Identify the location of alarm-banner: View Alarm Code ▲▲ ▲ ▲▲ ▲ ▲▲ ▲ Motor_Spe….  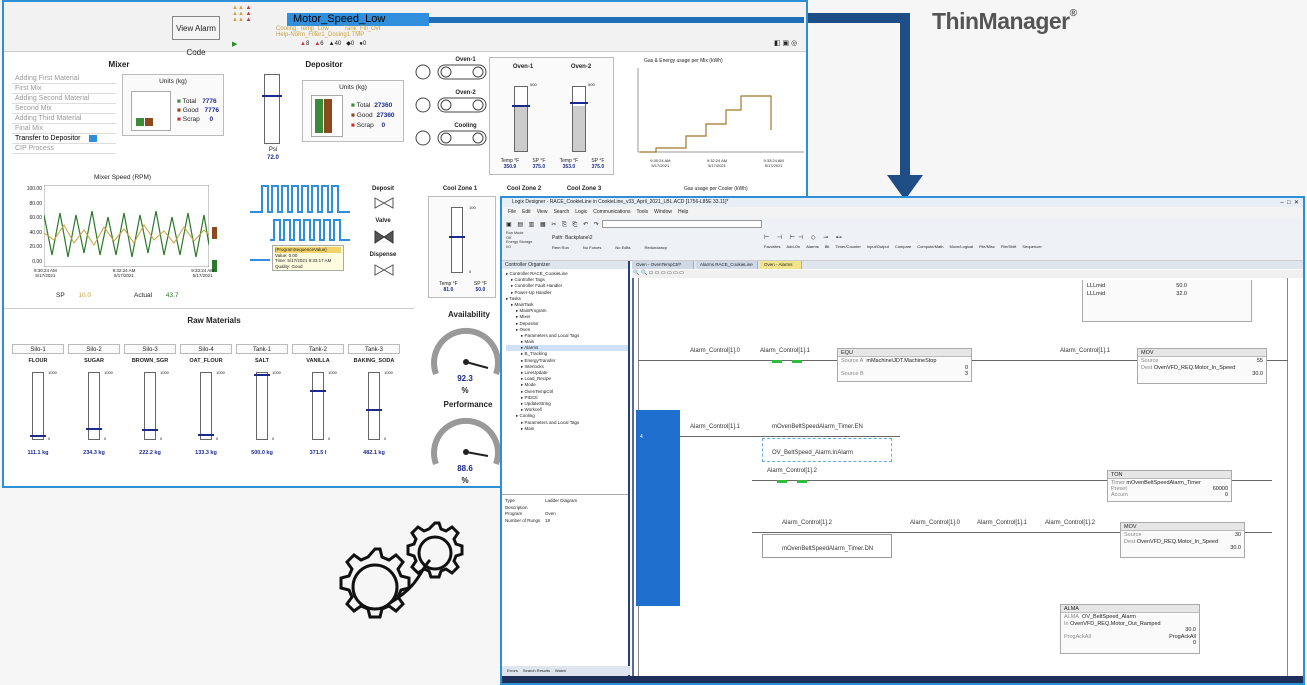
(405, 29).